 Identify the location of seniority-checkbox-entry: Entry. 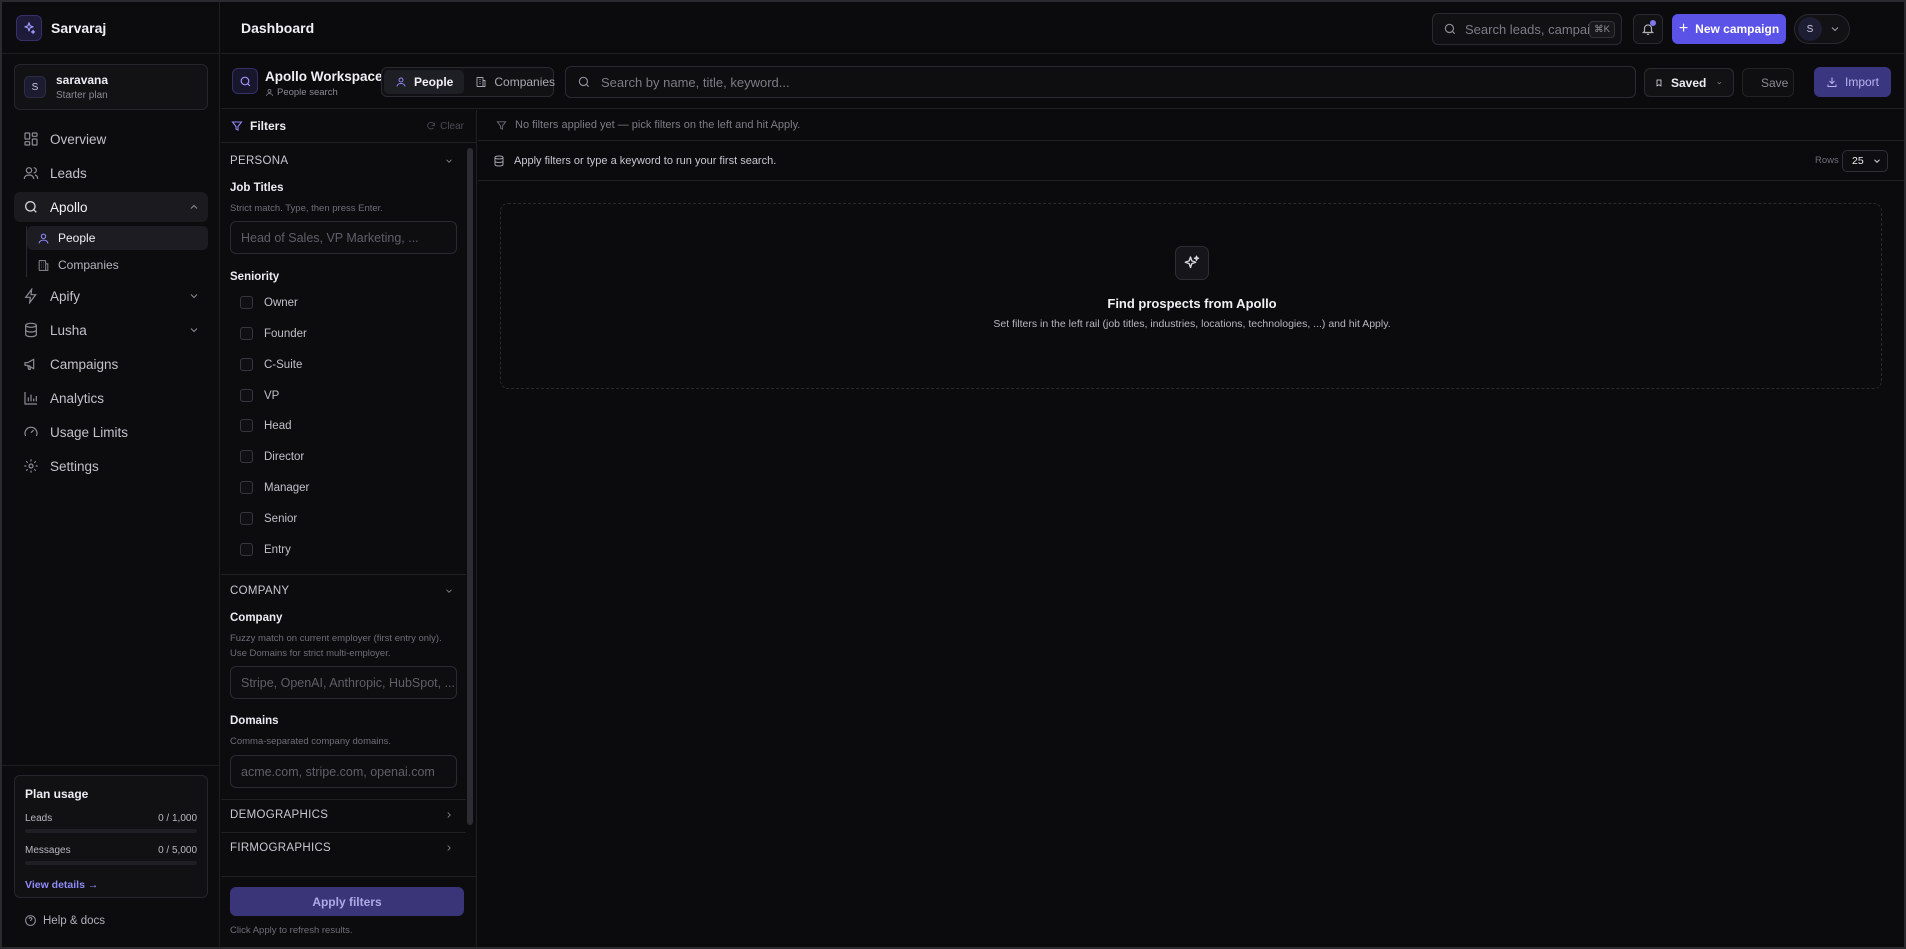
(265, 549).